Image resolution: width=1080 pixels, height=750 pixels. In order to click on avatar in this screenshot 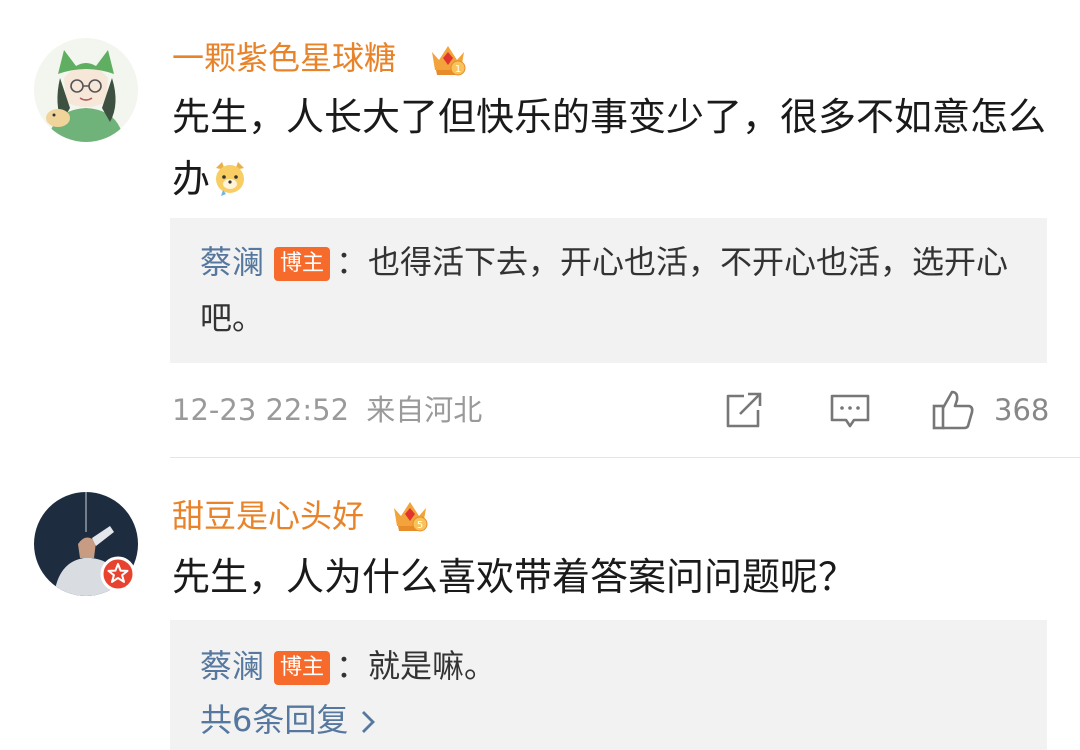, I will do `click(86, 90)`.